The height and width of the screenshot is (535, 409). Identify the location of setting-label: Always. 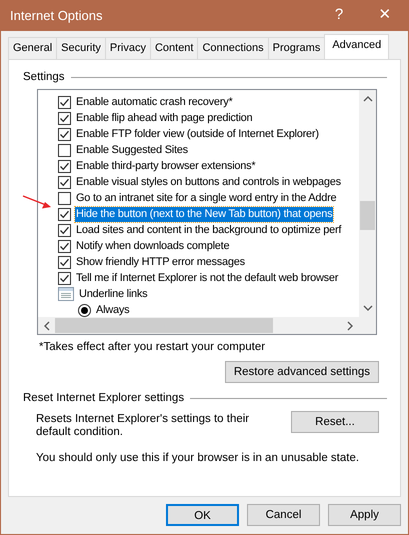
(112, 310).